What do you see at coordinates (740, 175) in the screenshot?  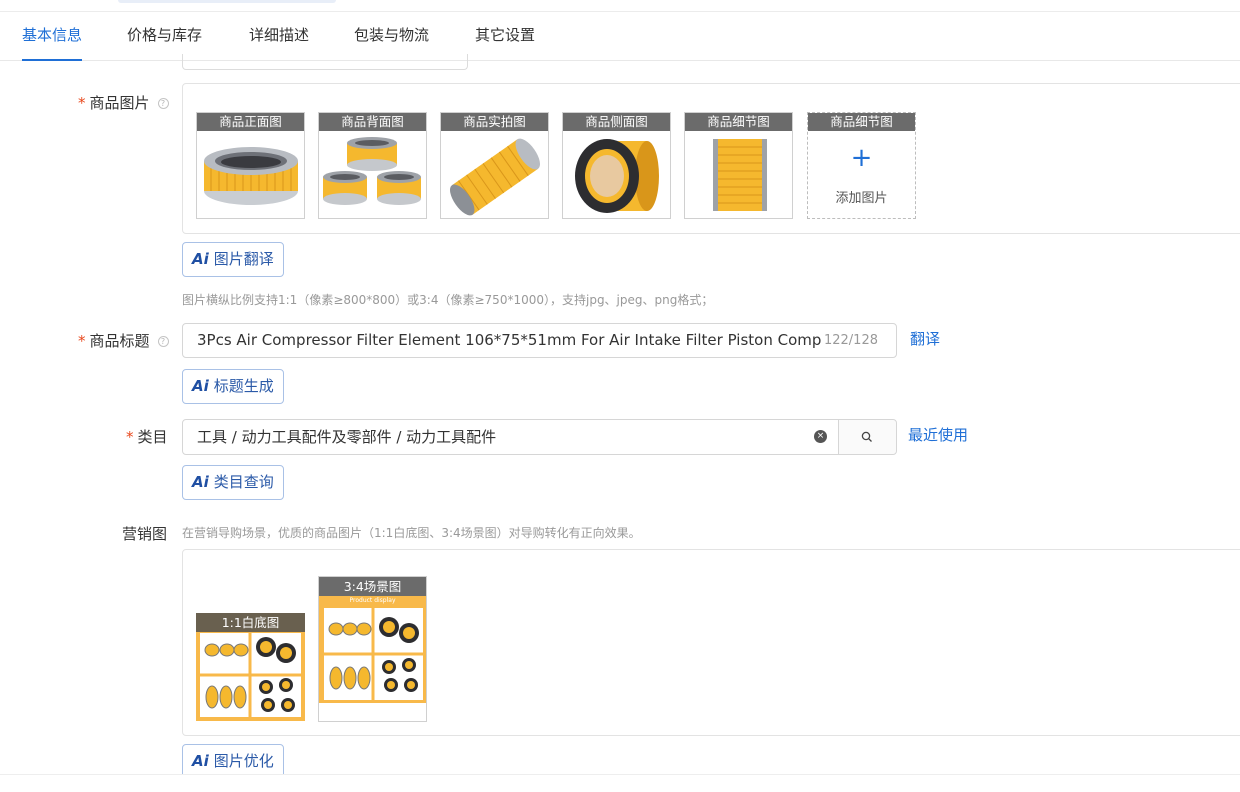 I see `filter-detail-image` at bounding box center [740, 175].